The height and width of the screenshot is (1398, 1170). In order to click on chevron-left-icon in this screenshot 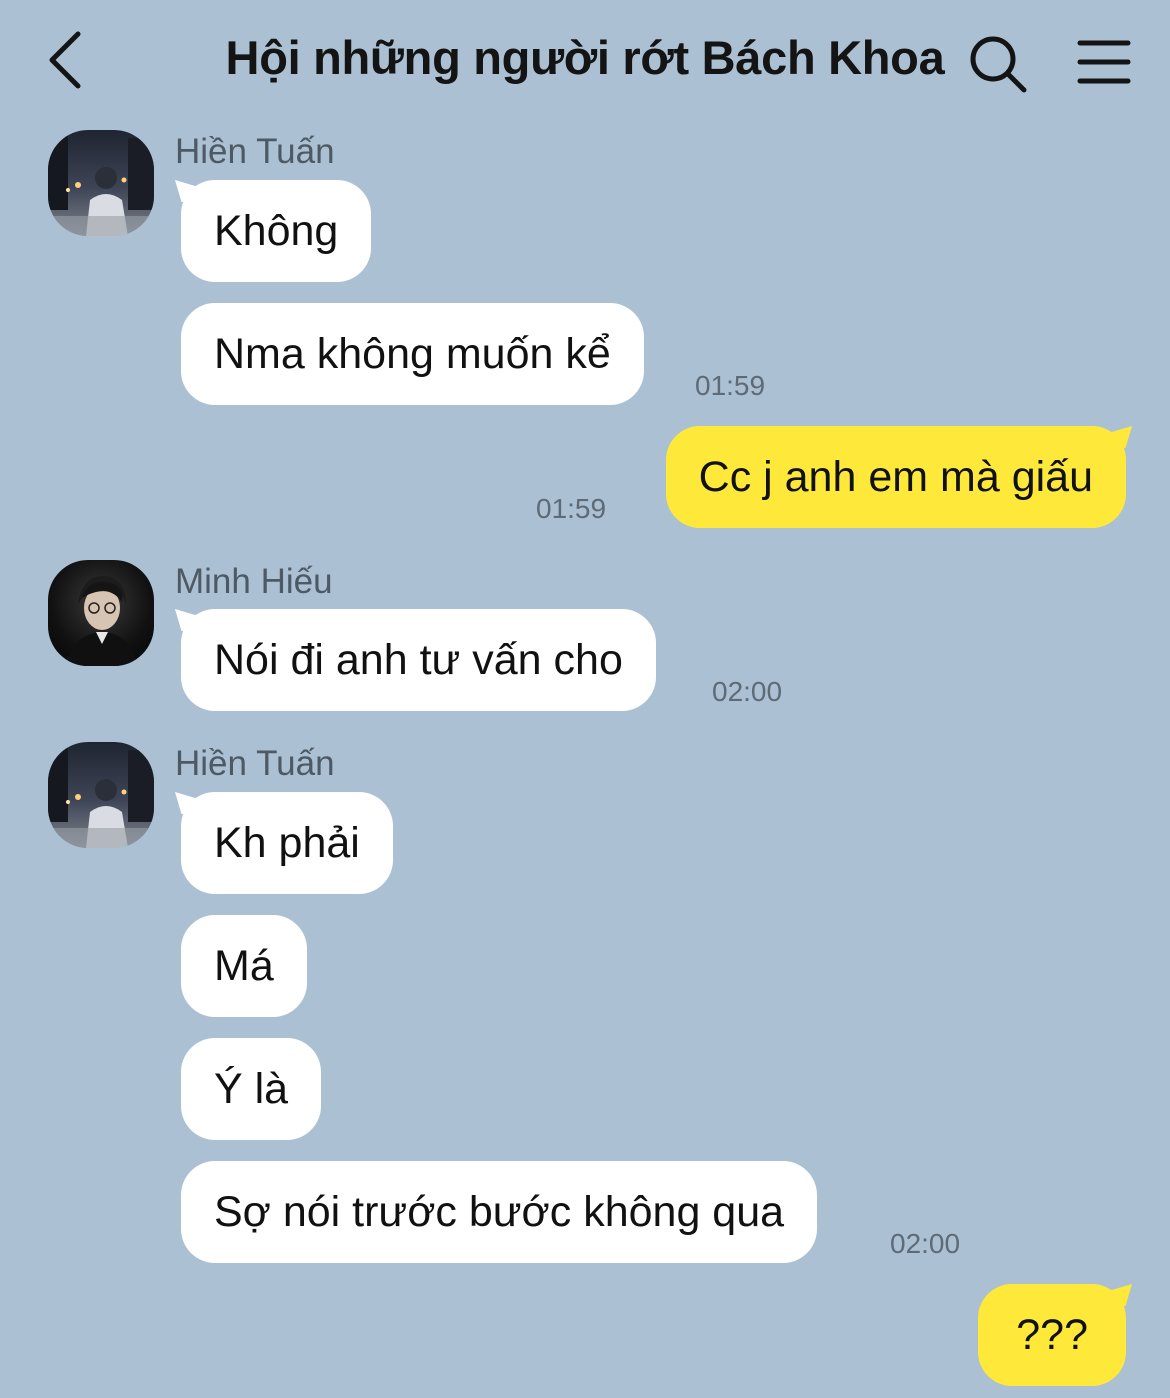, I will do `click(65, 60)`.